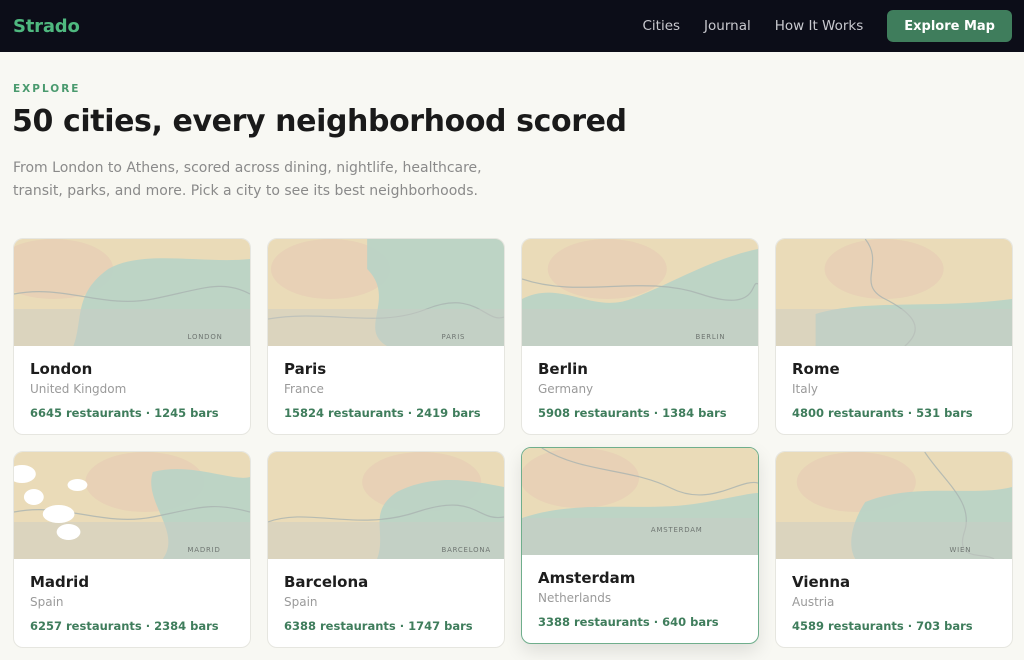 Image resolution: width=1024 pixels, height=660 pixels. I want to click on city-country: Austria, so click(813, 602).